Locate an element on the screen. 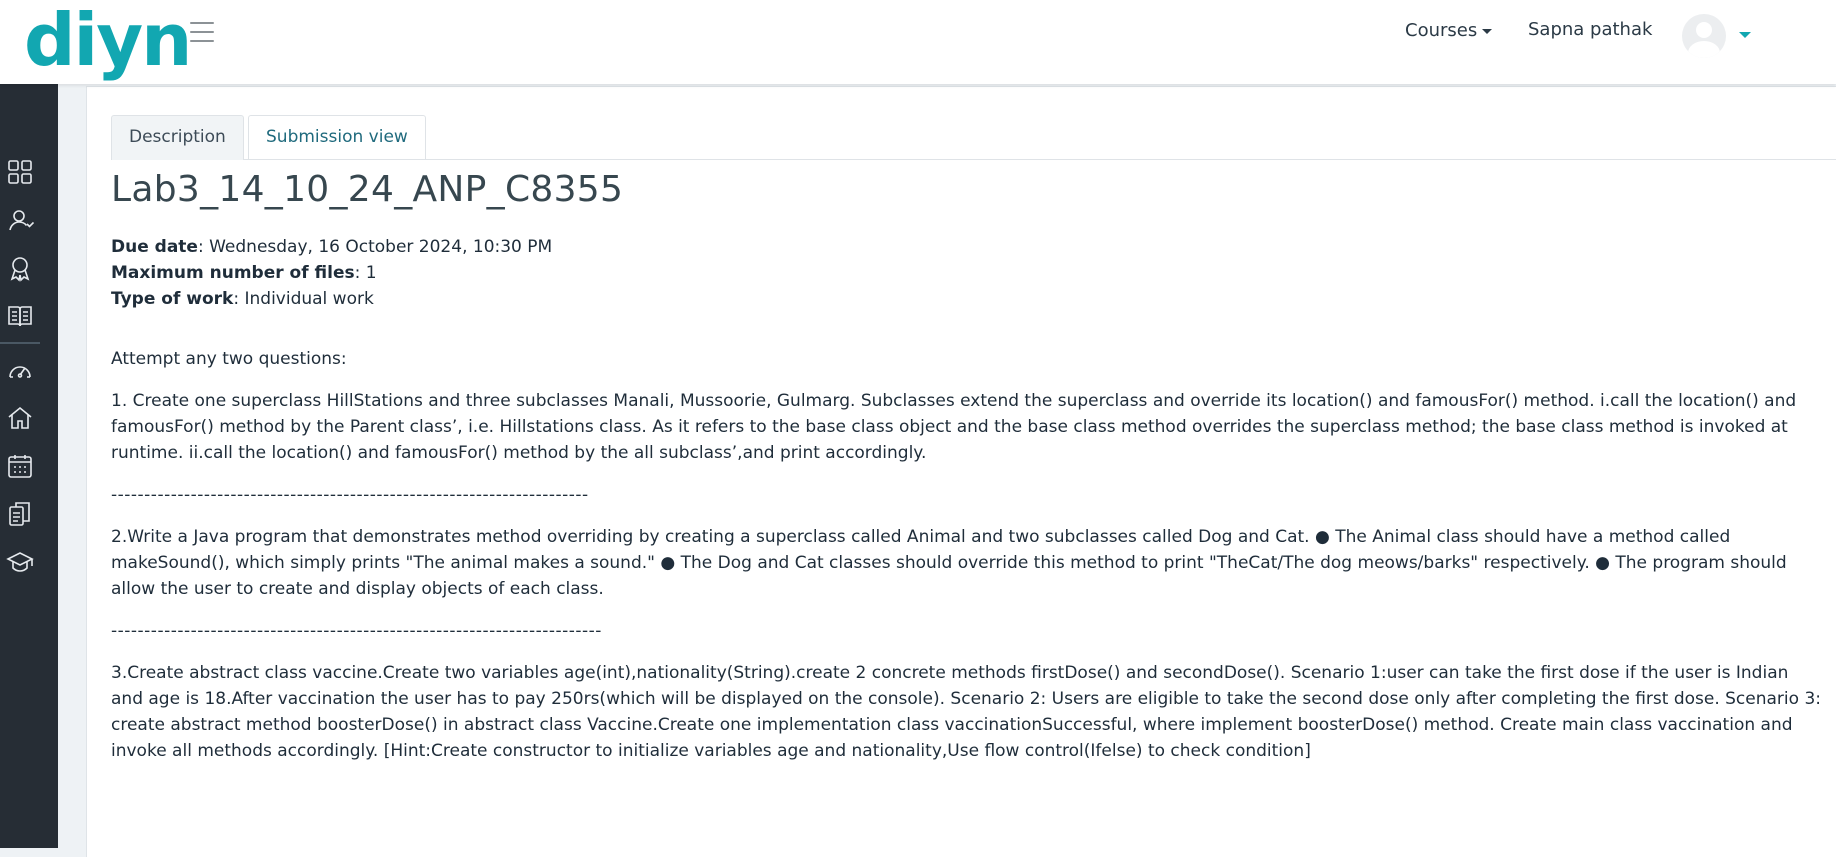 This screenshot has height=857, width=1836. user-icon is located at coordinates (20, 220).